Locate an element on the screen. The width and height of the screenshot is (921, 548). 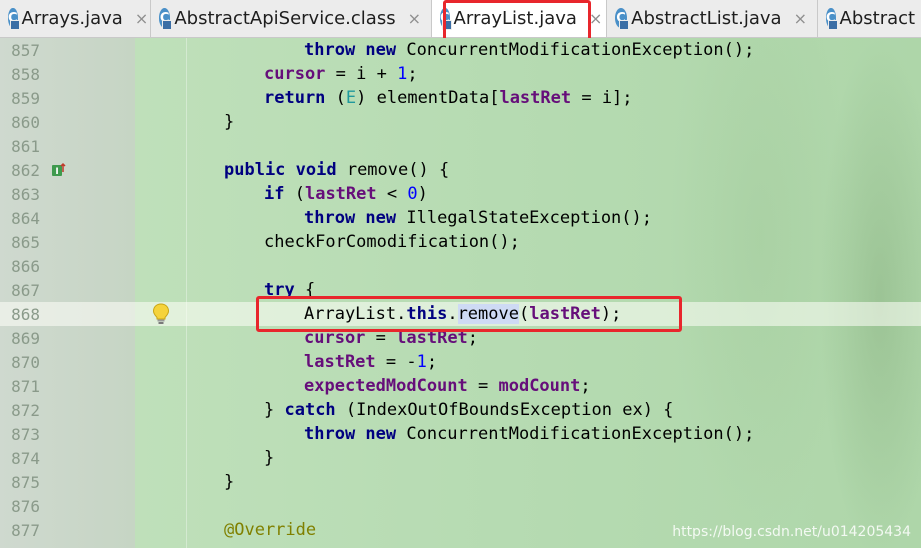
code-line: 869 cursor = lastRet; is located at coordinates (460, 338).